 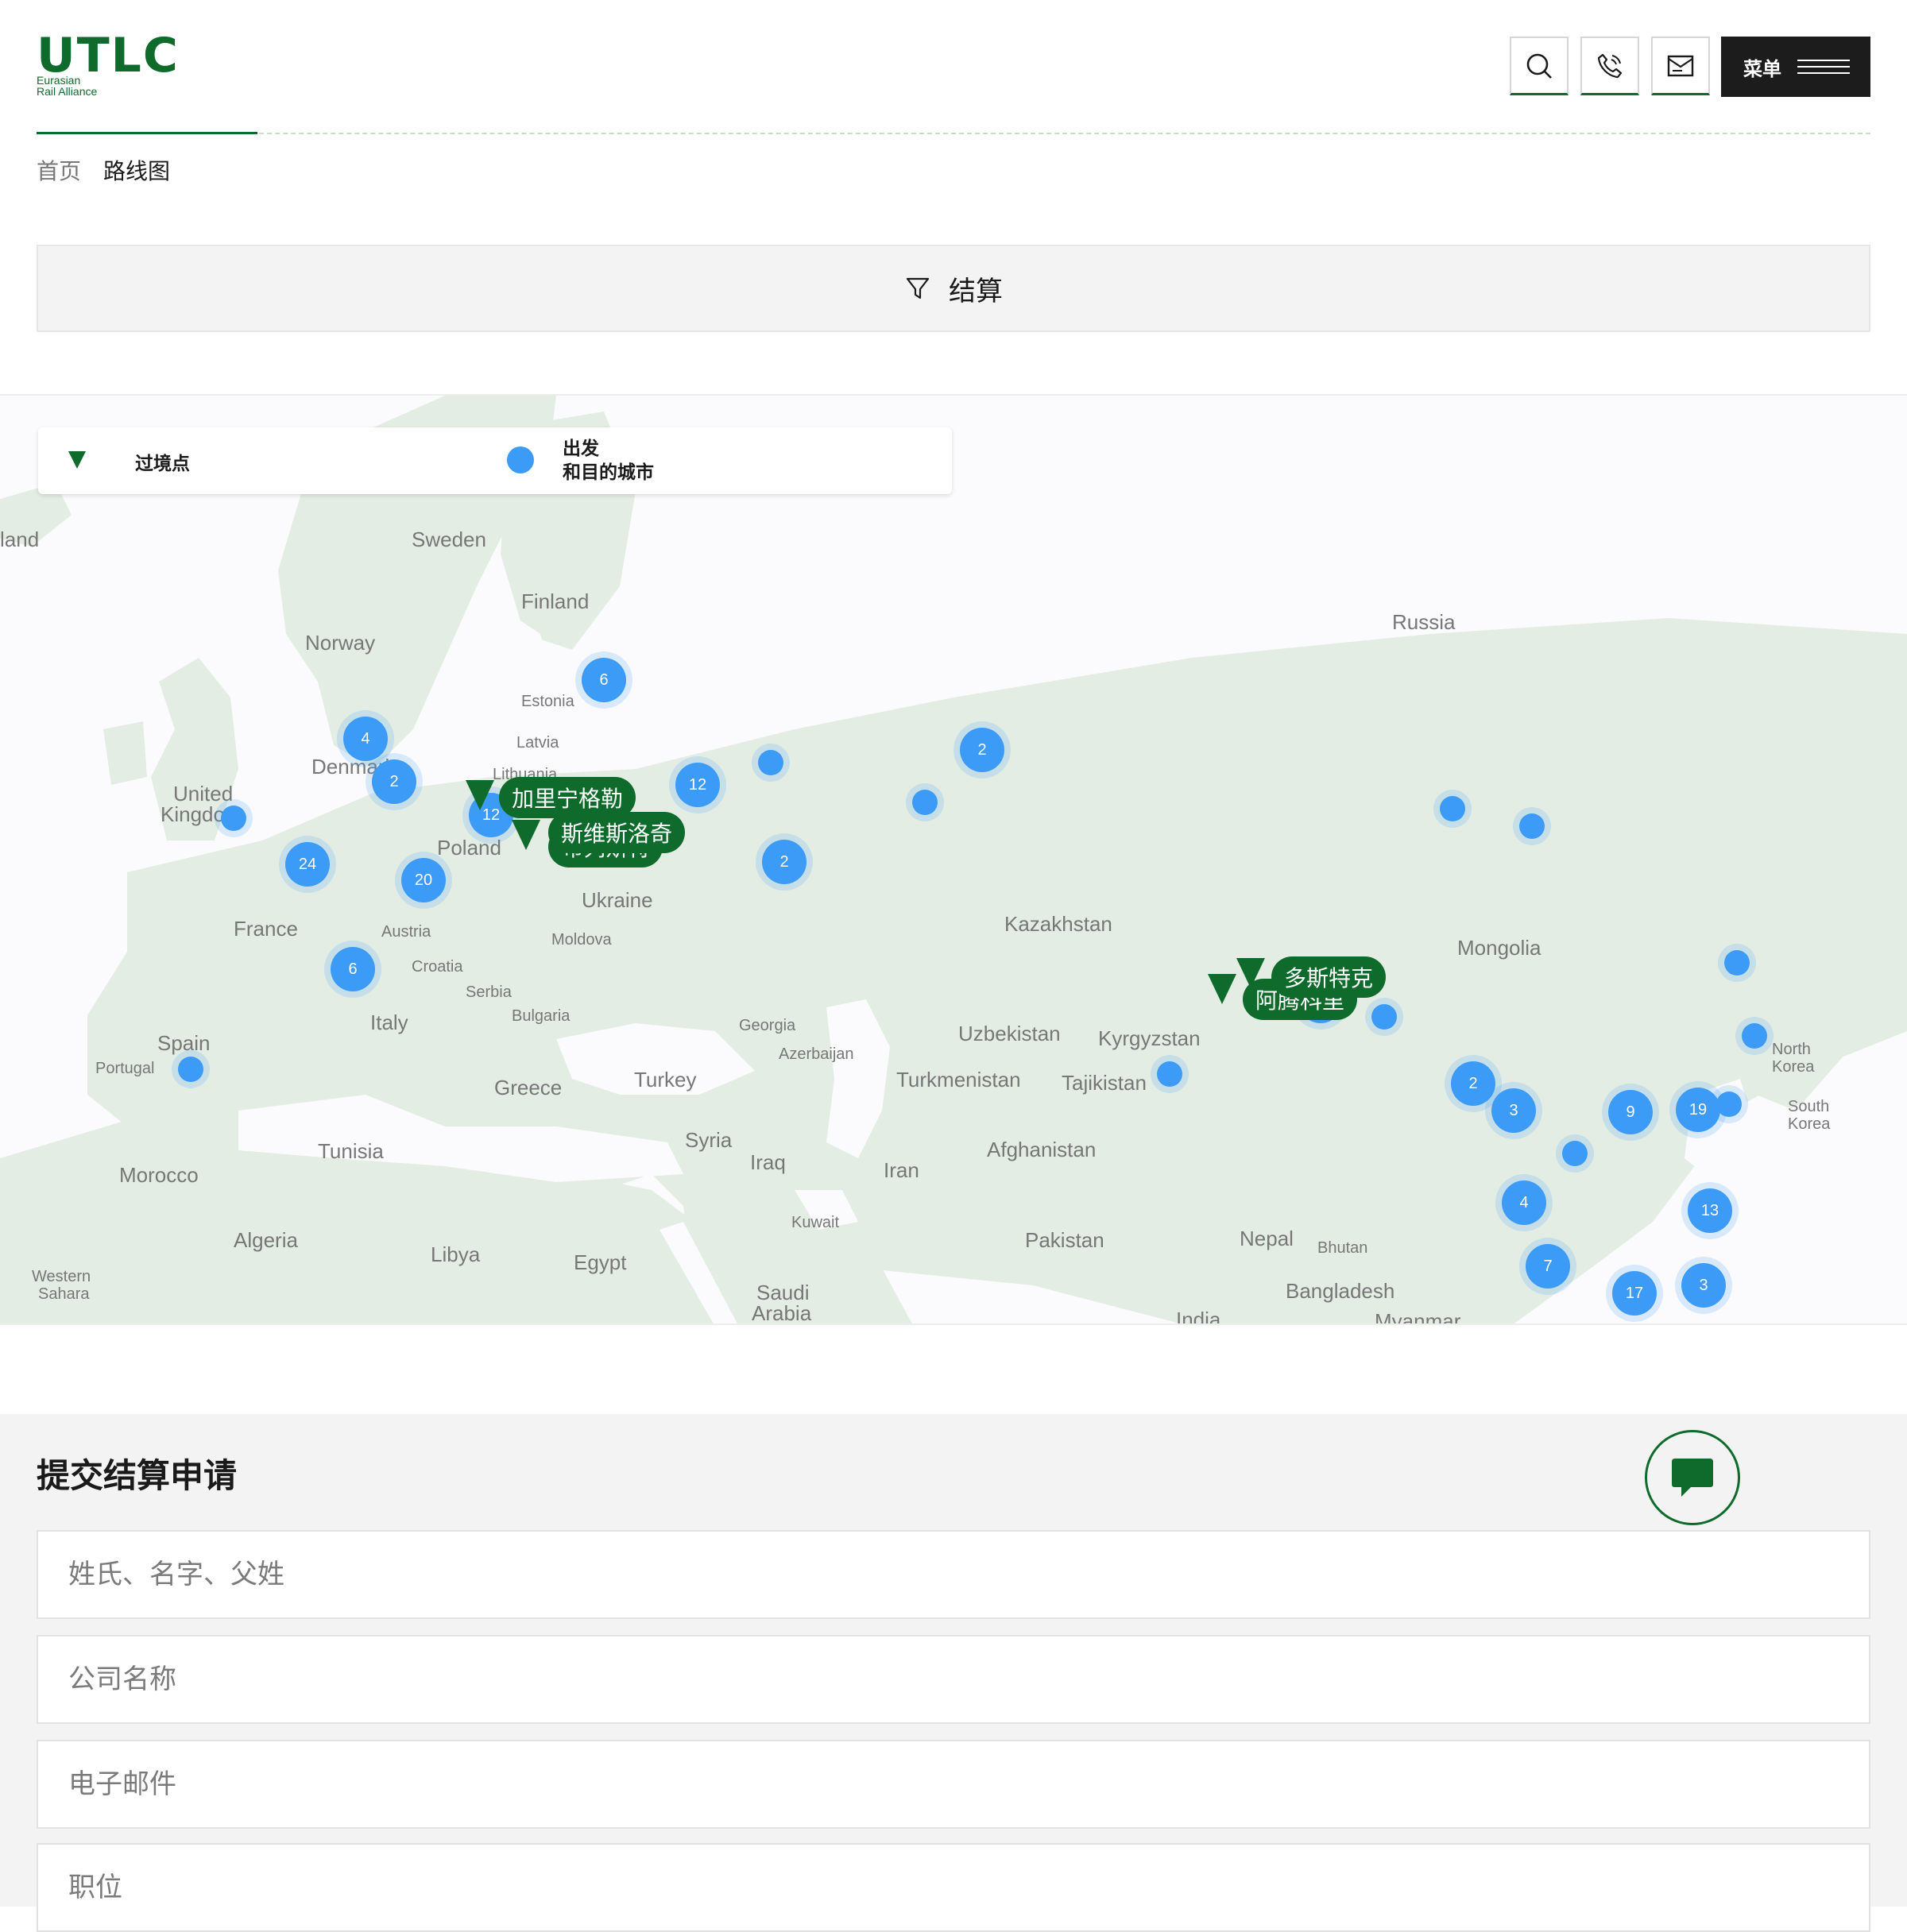 What do you see at coordinates (1635, 1293) in the screenshot?
I see `city-cluster: 17` at bounding box center [1635, 1293].